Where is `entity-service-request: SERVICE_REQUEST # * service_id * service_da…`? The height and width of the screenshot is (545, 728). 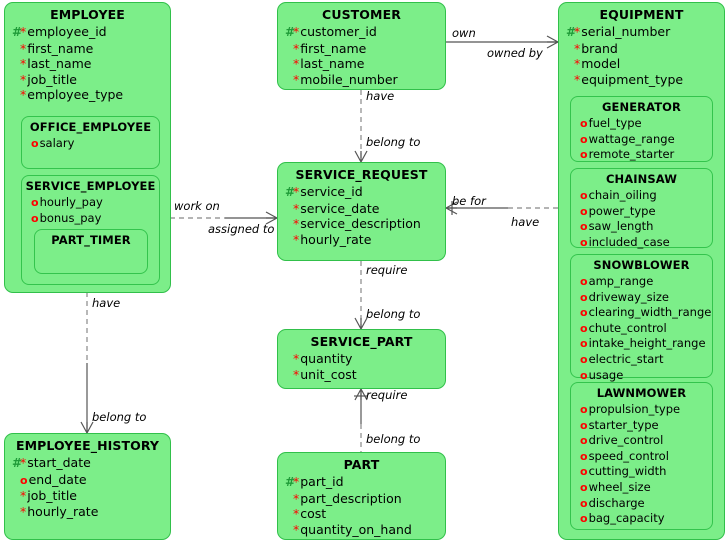
entity-service-request: SERVICE_REQUEST # * service_id * service_da… is located at coordinates (361, 211).